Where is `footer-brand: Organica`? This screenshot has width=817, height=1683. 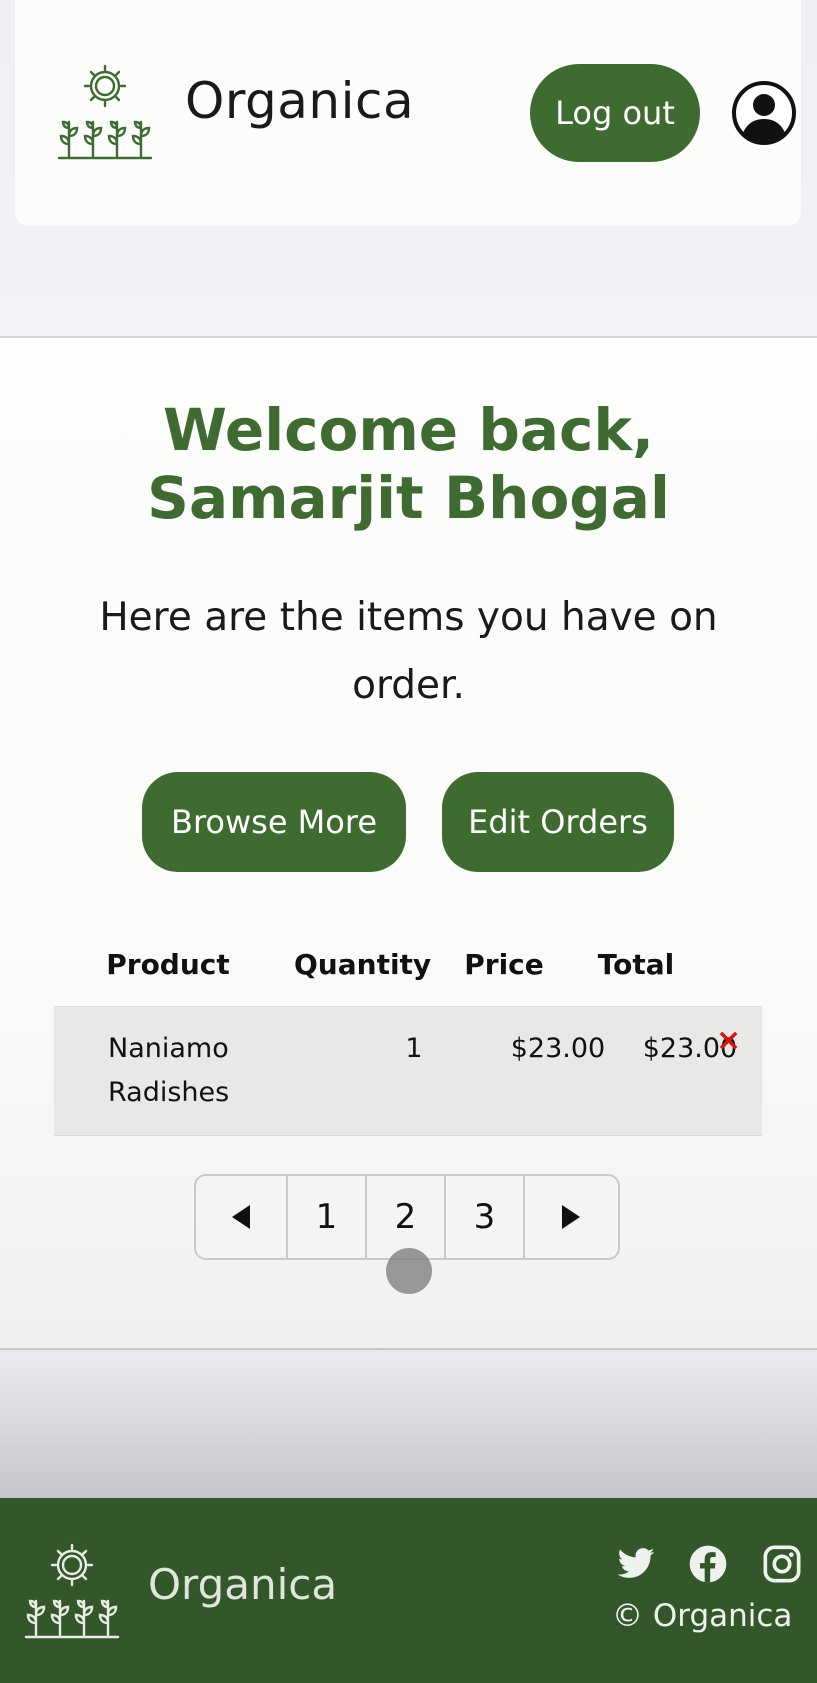 footer-brand: Organica is located at coordinates (242, 1584).